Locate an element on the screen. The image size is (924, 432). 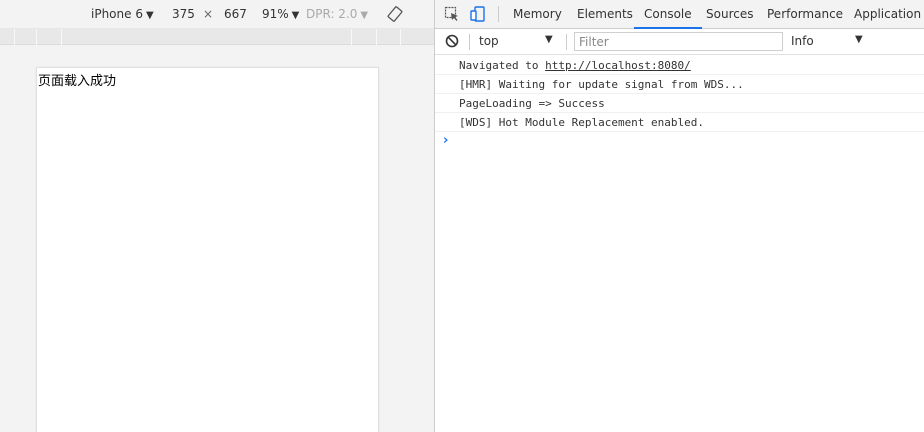
zoom-select: 91% ▼ is located at coordinates (280, 15).